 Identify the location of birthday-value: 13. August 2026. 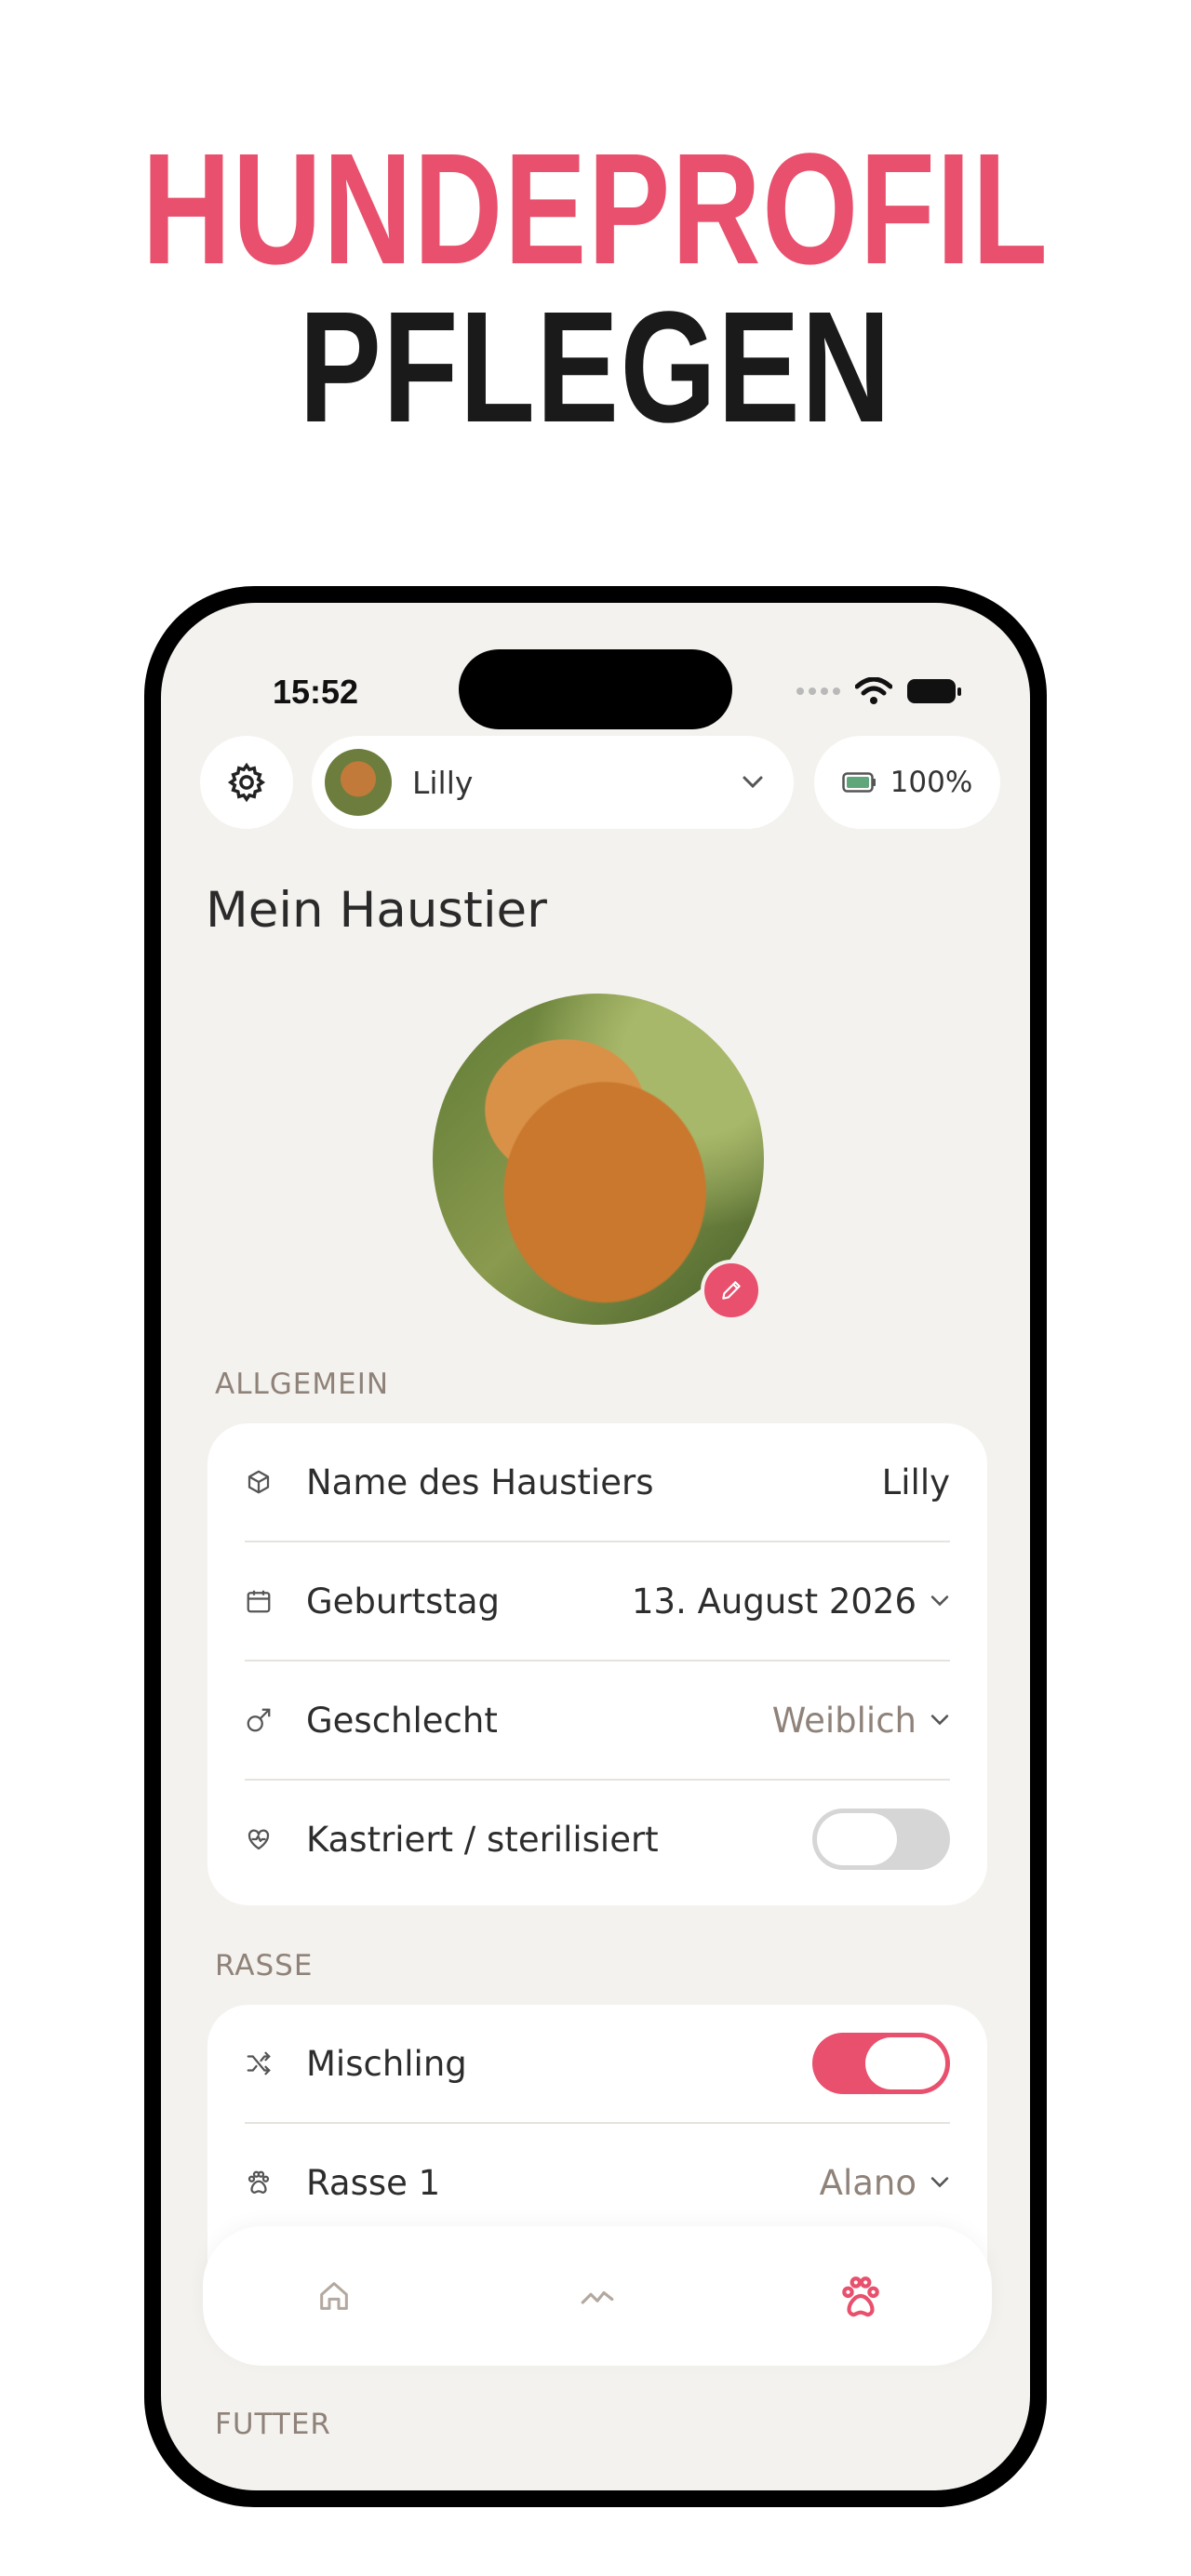
(774, 1601).